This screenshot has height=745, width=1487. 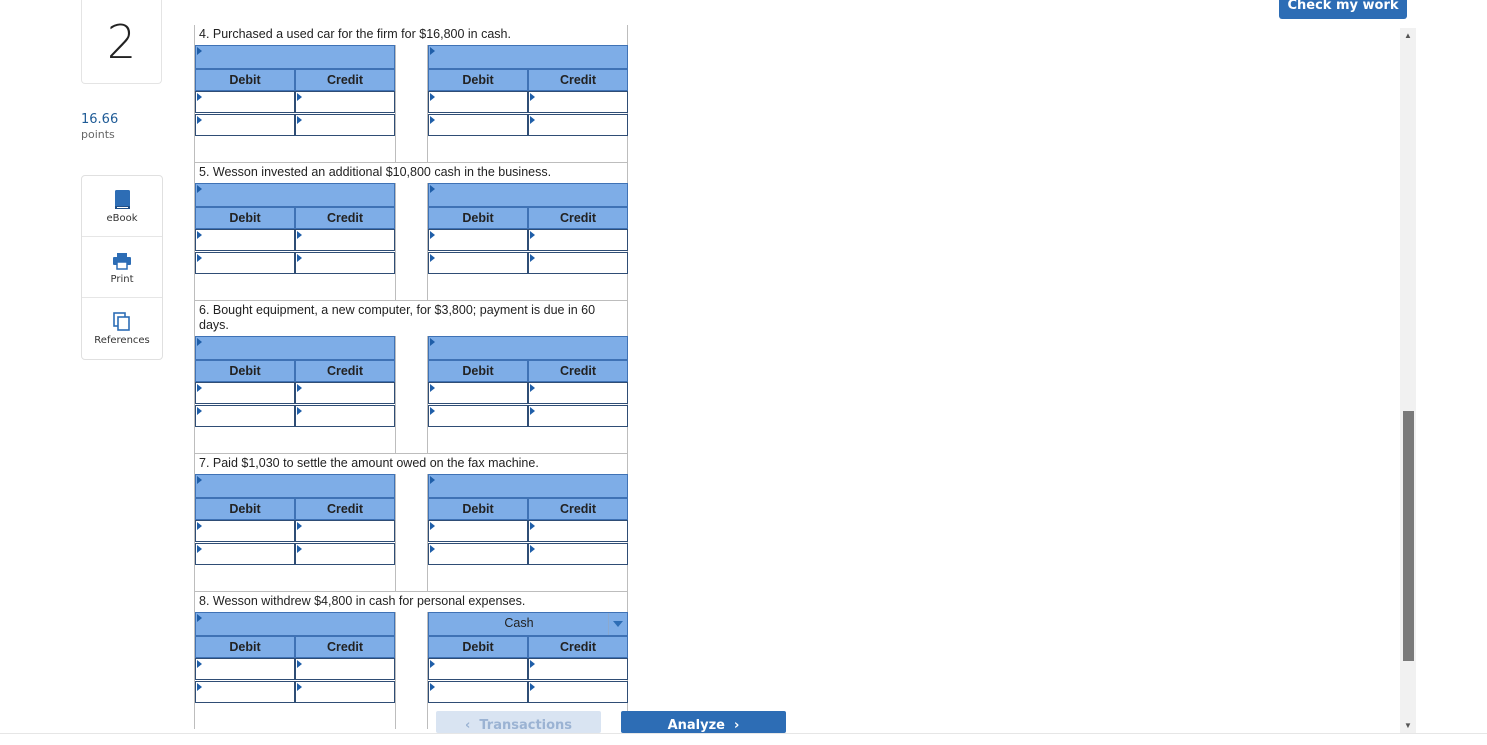 I want to click on prev-transactions-button: ‹ Transactions, so click(x=518, y=722).